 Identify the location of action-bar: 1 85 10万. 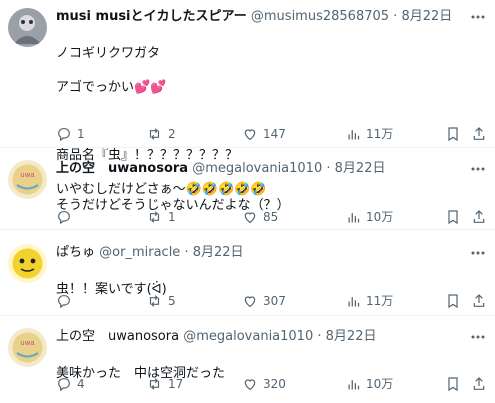
(271, 217).